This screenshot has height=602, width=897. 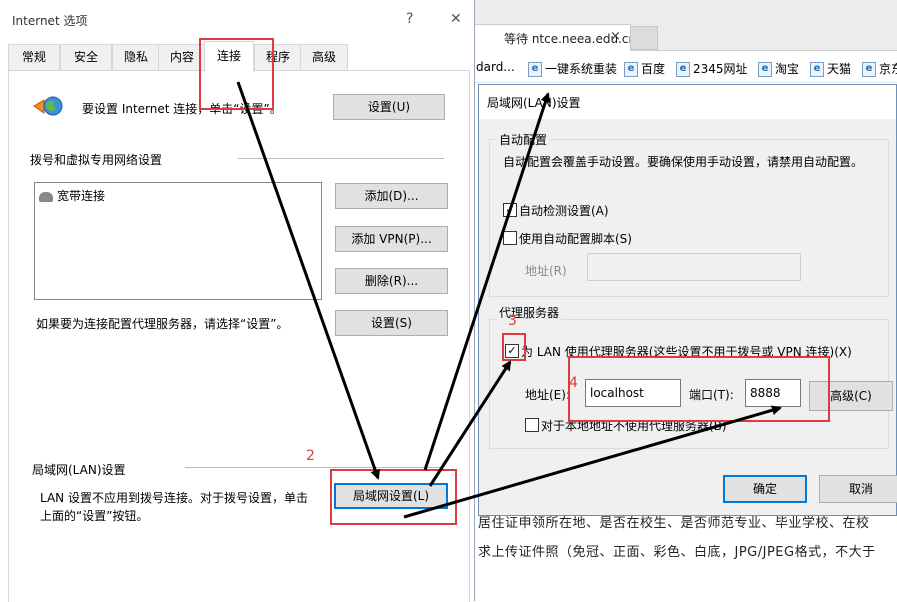 What do you see at coordinates (86, 57) in the screenshot?
I see `tab-security: 安全` at bounding box center [86, 57].